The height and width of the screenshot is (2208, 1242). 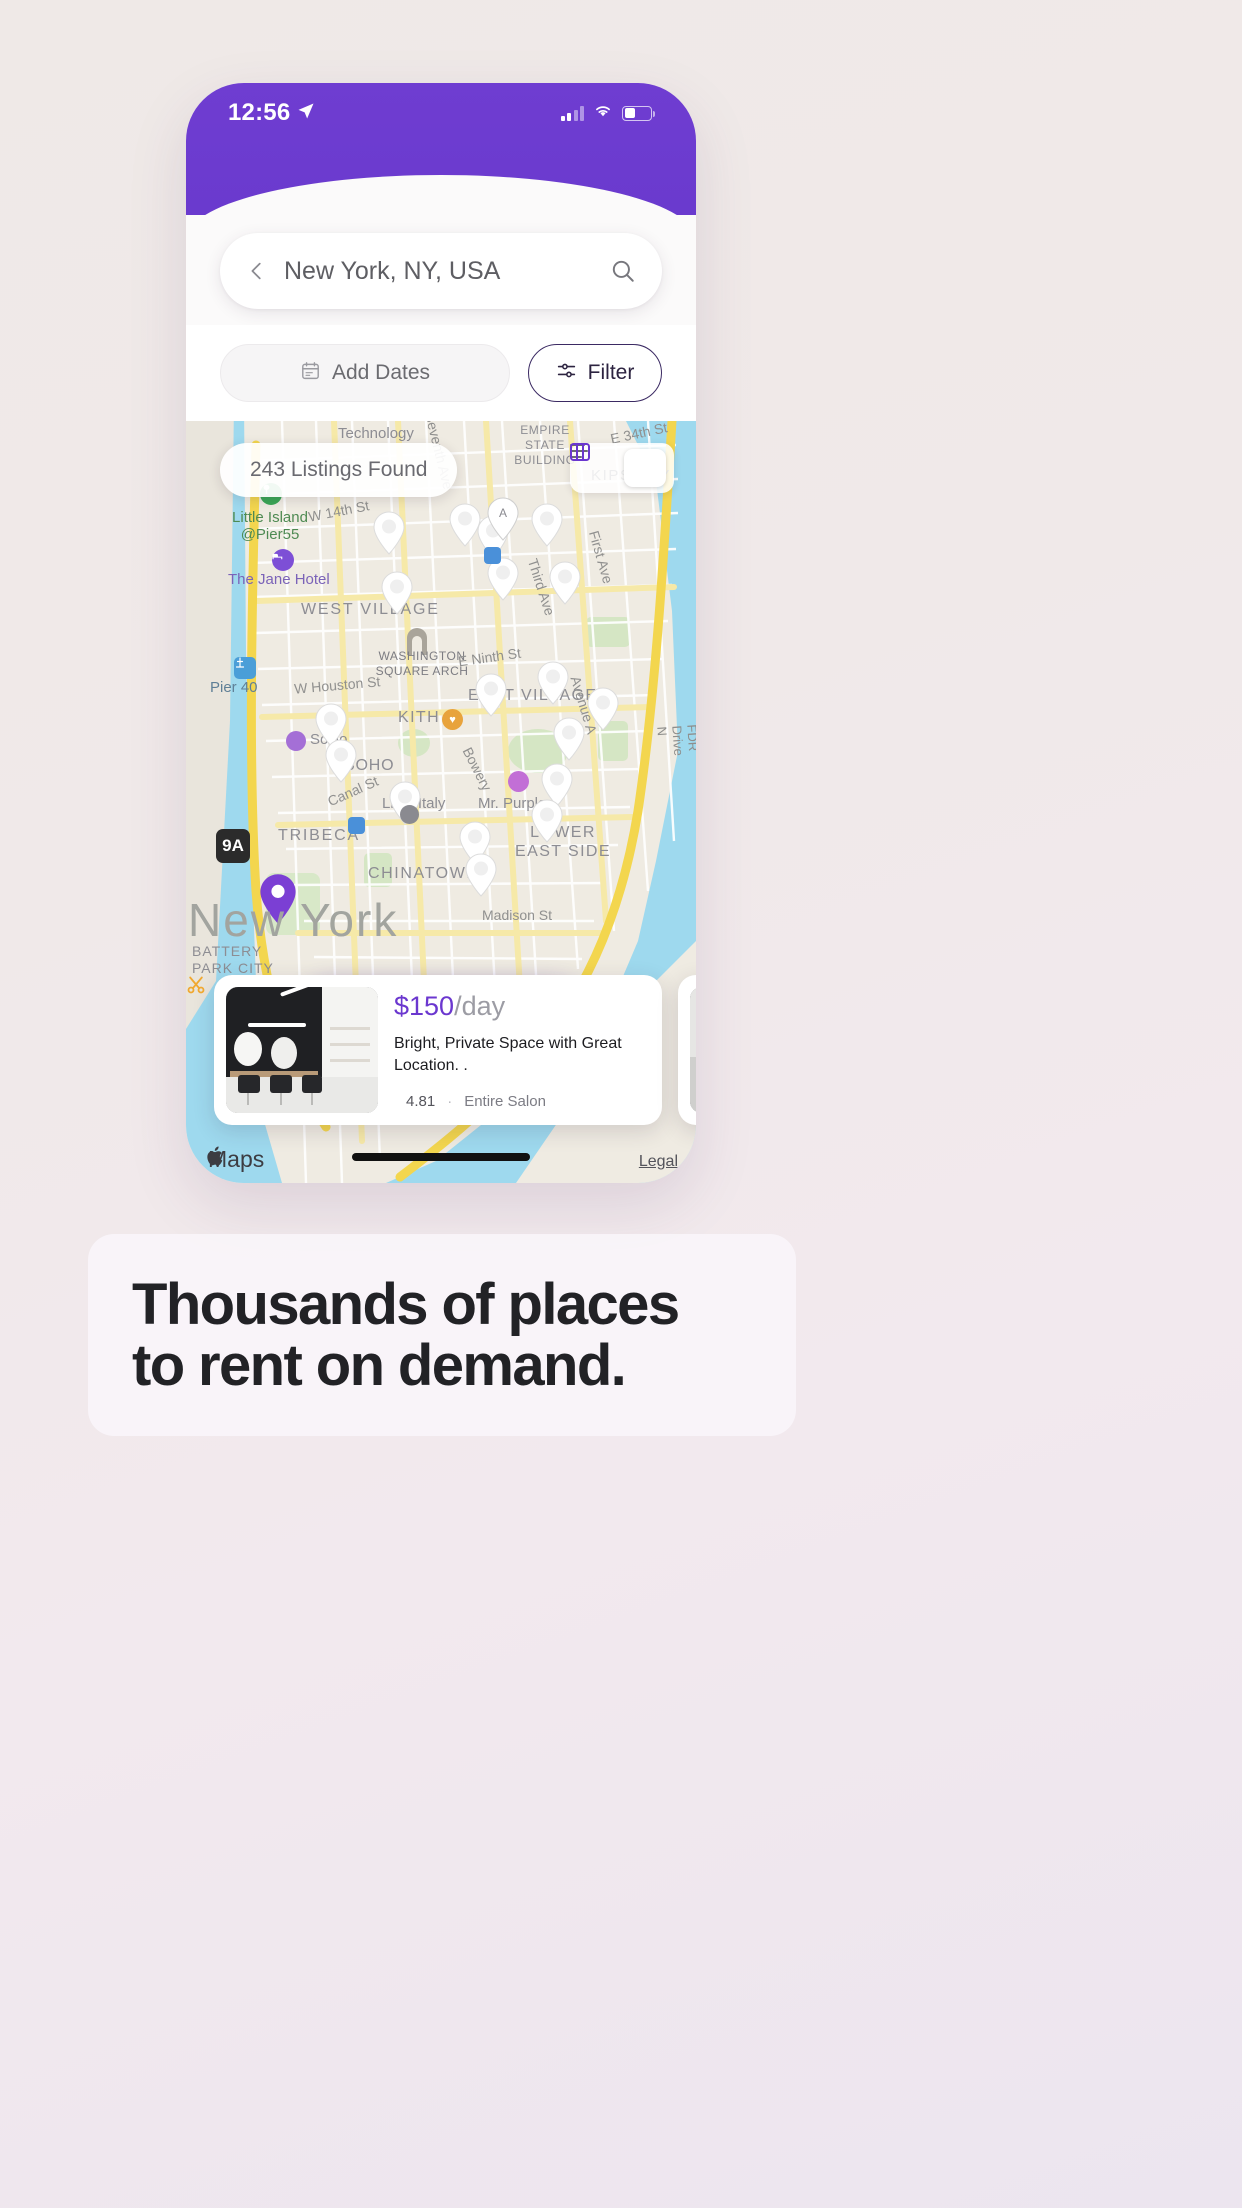 What do you see at coordinates (480, 1006) in the screenshot?
I see `listing-price-unit: /day` at bounding box center [480, 1006].